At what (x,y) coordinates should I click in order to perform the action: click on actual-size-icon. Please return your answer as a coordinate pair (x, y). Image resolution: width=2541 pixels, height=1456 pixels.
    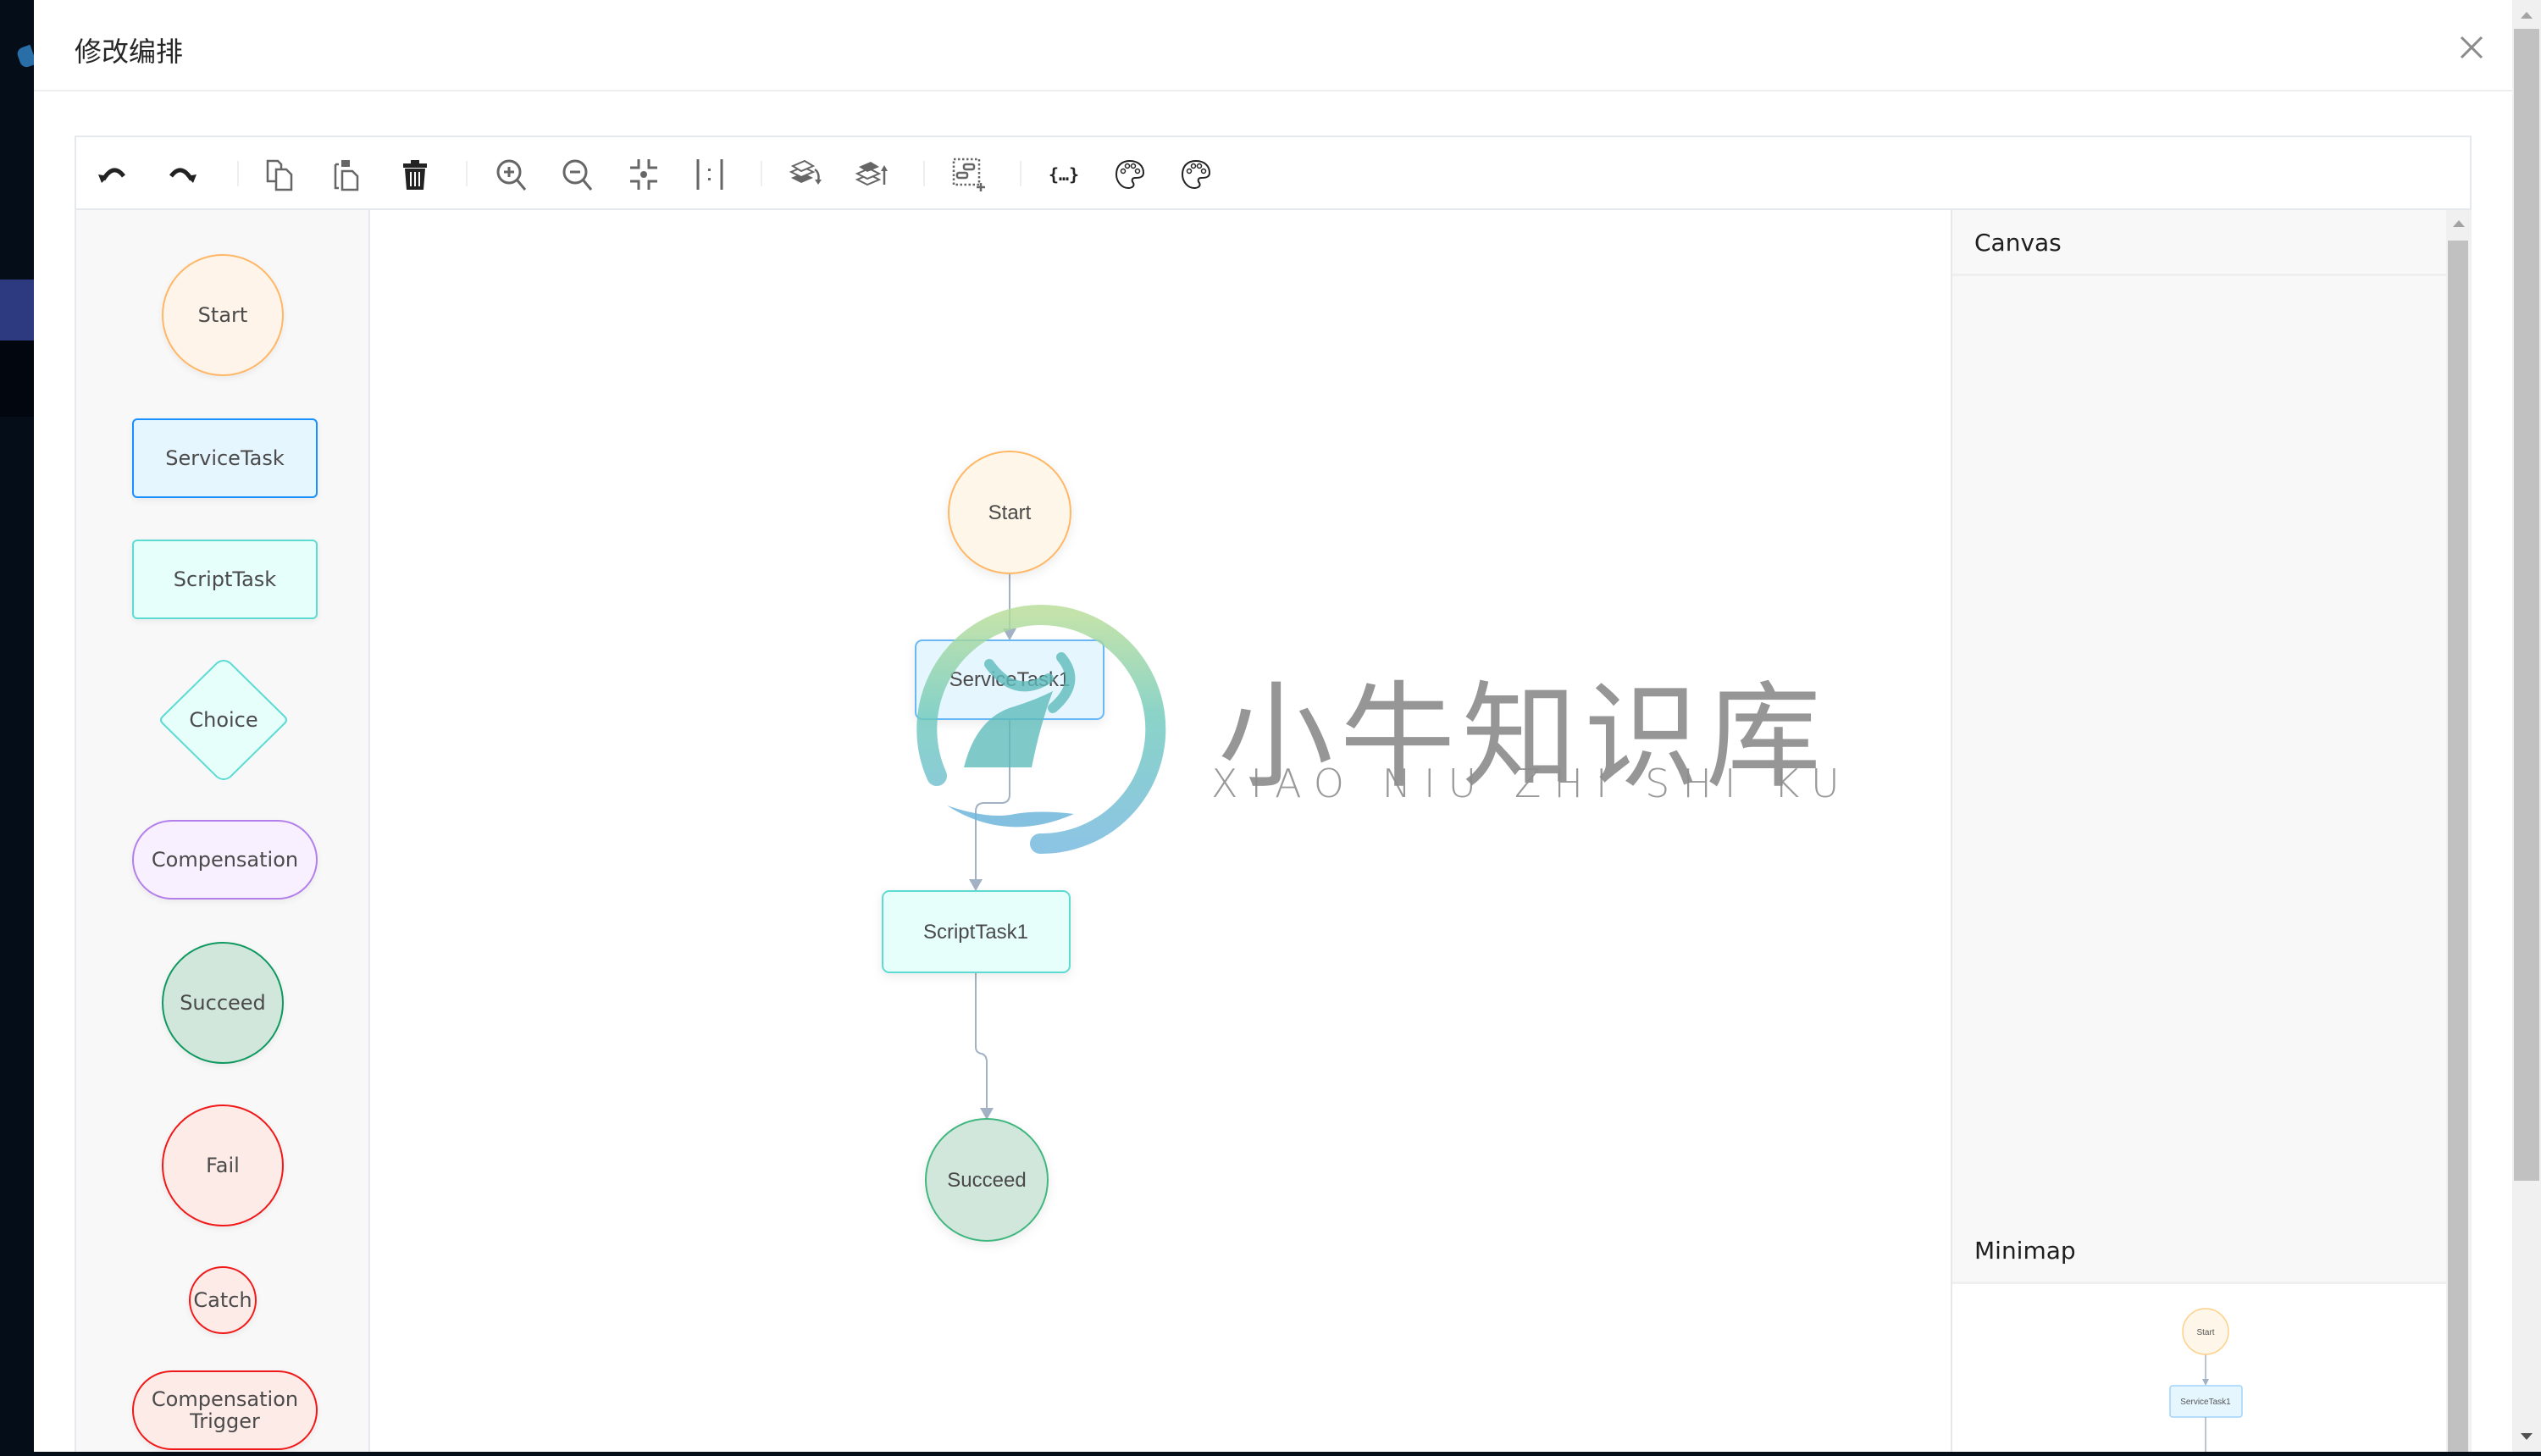
    Looking at the image, I should click on (709, 175).